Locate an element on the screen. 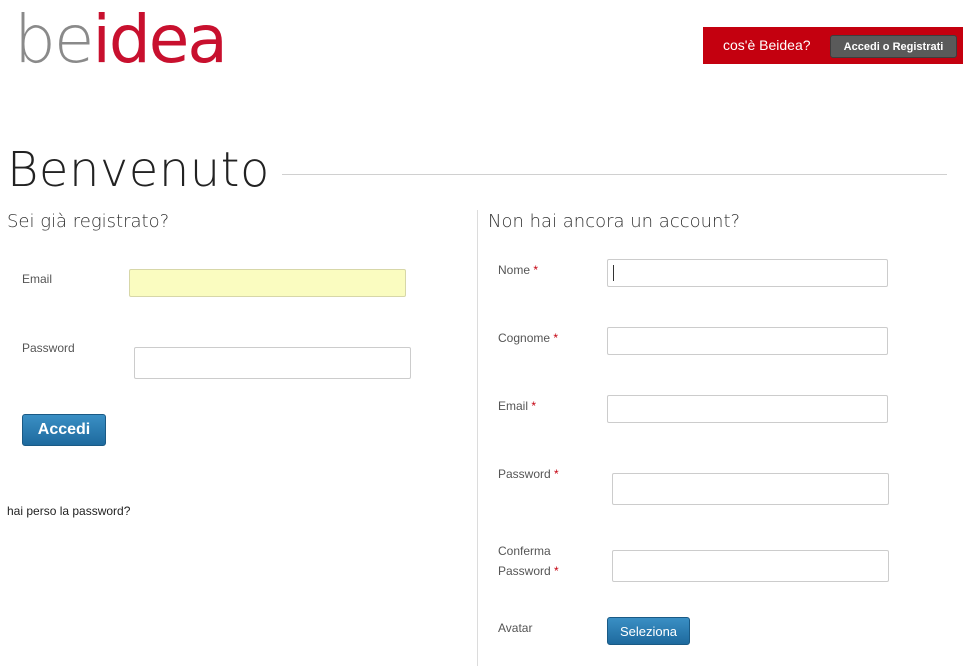 The height and width of the screenshot is (666, 963). cognome-label-text: Cognome is located at coordinates (524, 338).